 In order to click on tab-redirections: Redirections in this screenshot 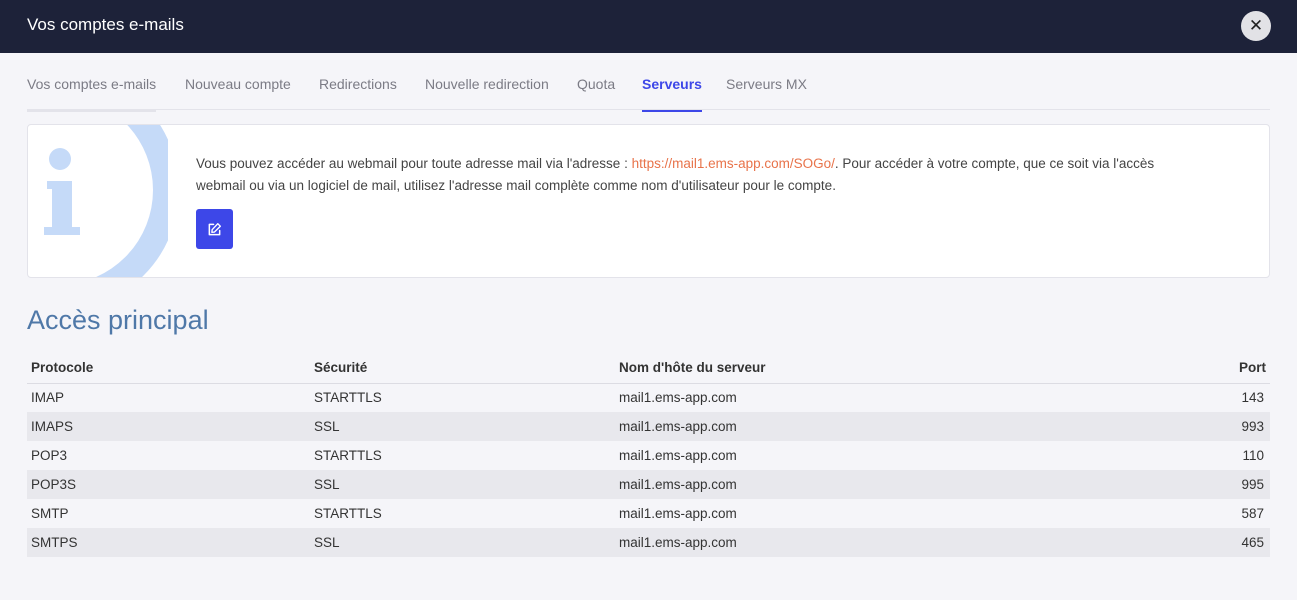, I will do `click(358, 81)`.